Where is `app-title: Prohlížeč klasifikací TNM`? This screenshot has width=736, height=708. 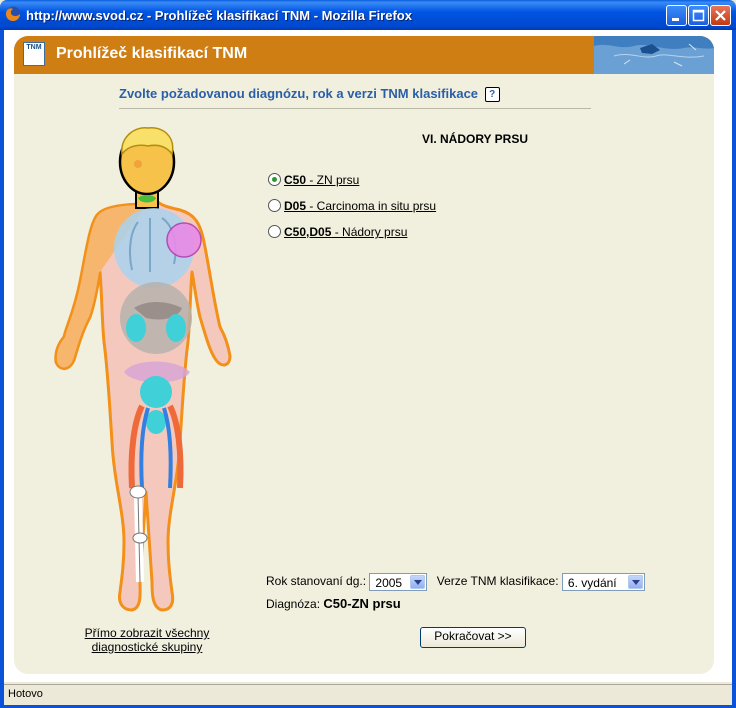
app-title: Prohlížeč klasifikací TNM is located at coordinates (152, 53).